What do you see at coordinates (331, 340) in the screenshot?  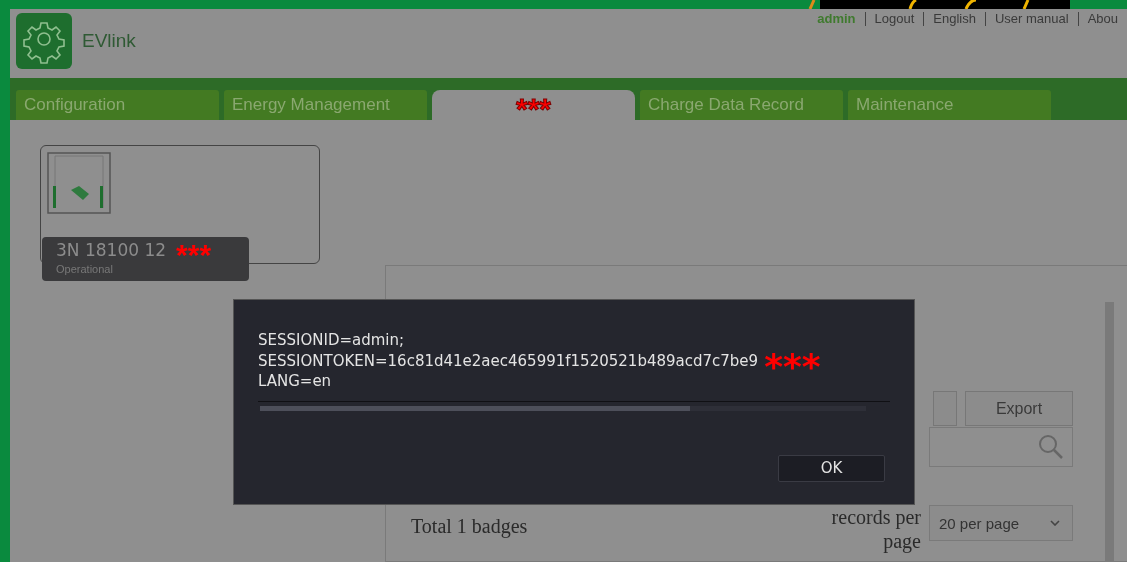 I see `dialog-text: SESSIONID=admin;` at bounding box center [331, 340].